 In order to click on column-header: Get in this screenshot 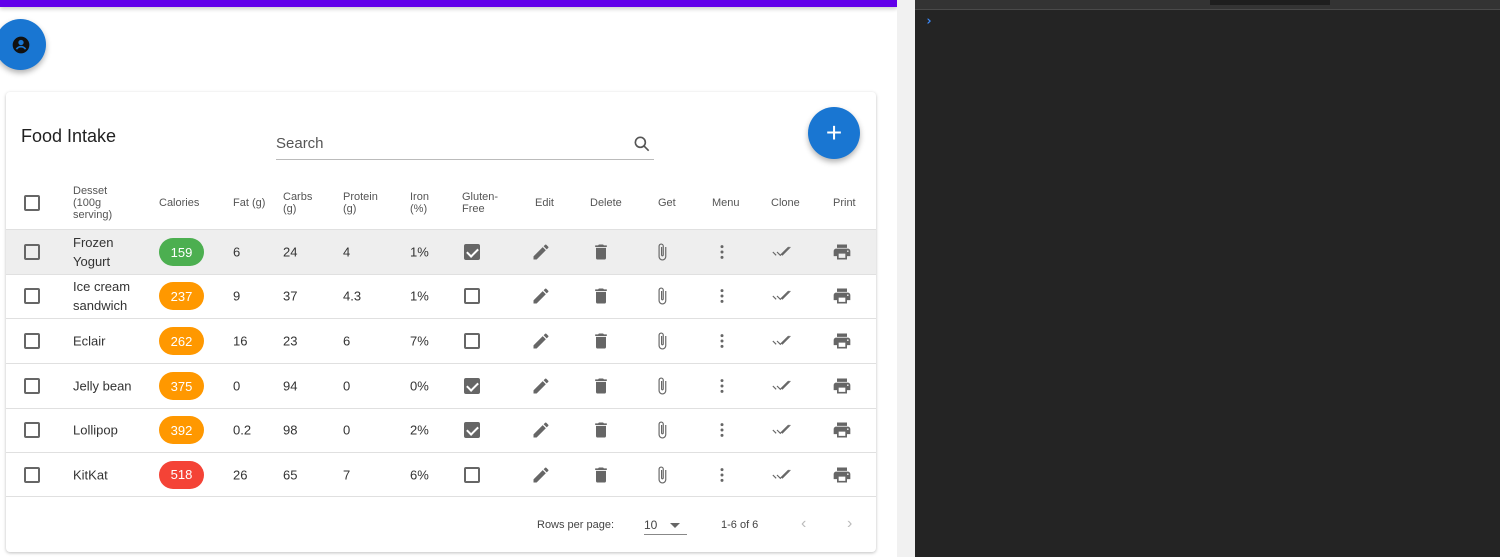, I will do `click(667, 203)`.